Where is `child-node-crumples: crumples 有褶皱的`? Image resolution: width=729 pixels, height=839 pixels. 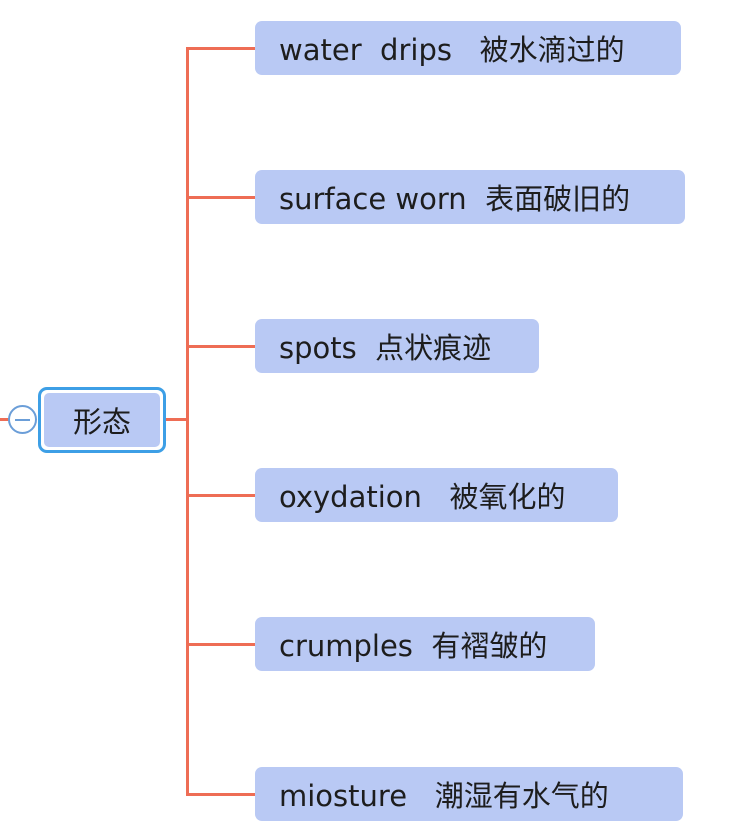 child-node-crumples: crumples 有褶皱的 is located at coordinates (425, 644).